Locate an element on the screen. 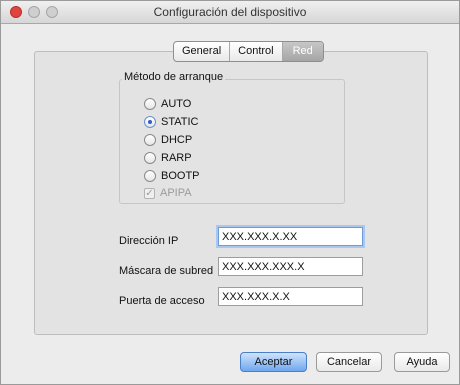 The width and height of the screenshot is (460, 385). gateway-field is located at coordinates (290, 296).